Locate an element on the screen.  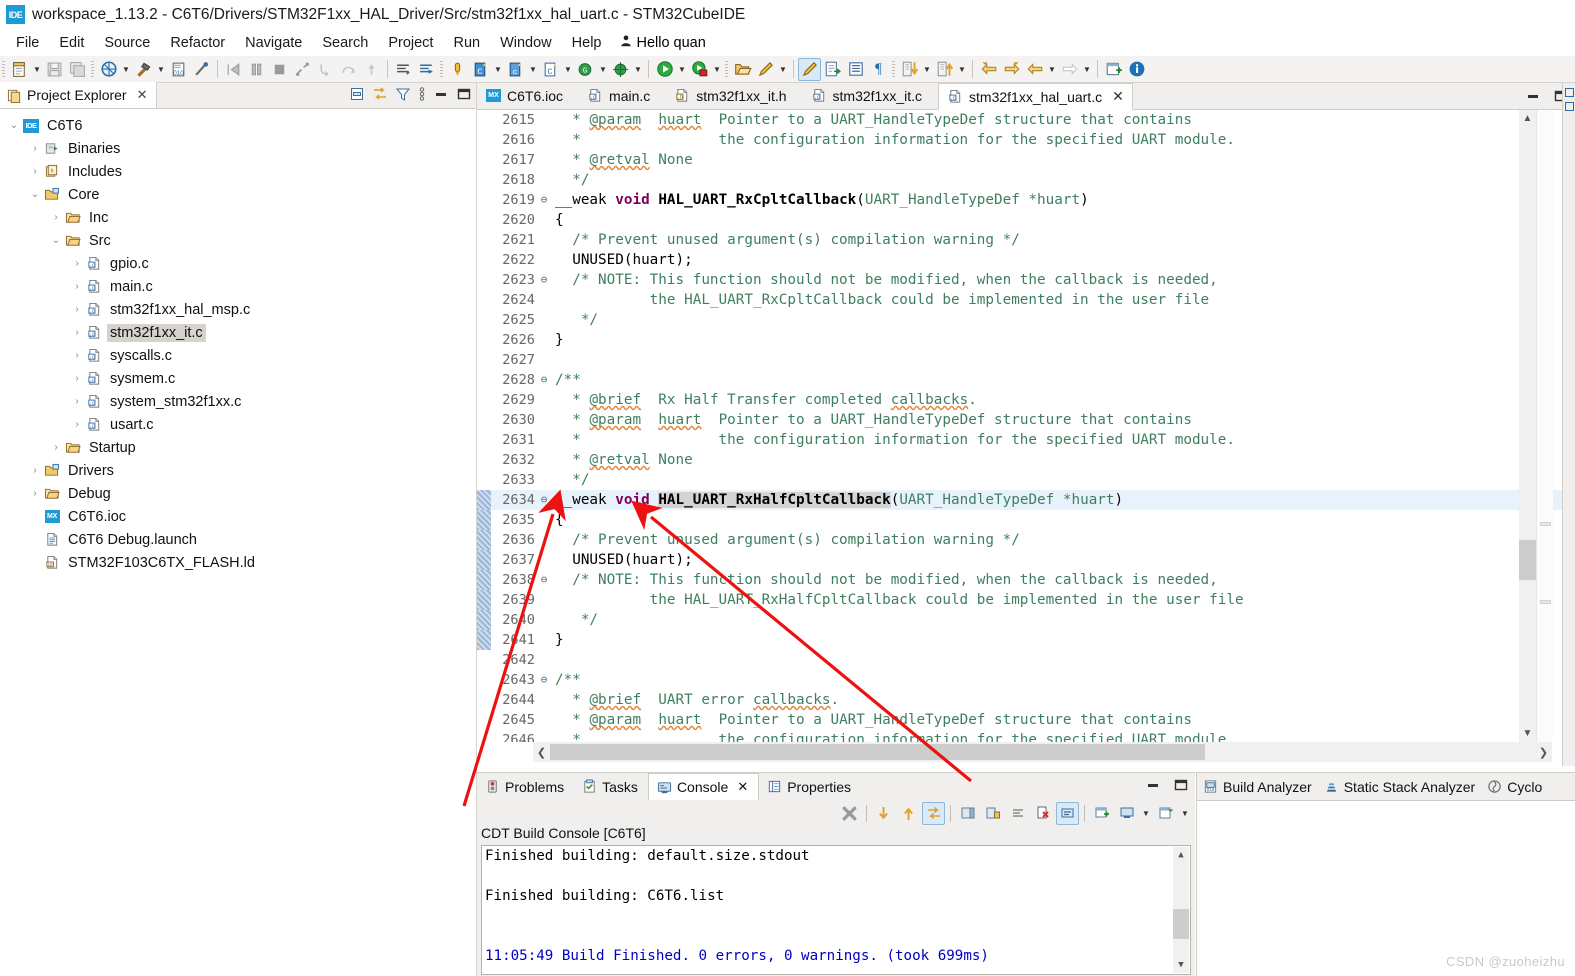
editor-tab-stm32f1xx-it-c: .c stm32f1xx_it.c is located at coordinates (870, 95).